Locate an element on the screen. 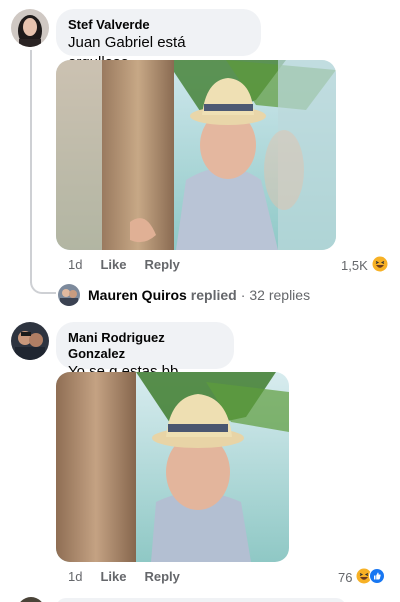  like-icon is located at coordinates (377, 577).